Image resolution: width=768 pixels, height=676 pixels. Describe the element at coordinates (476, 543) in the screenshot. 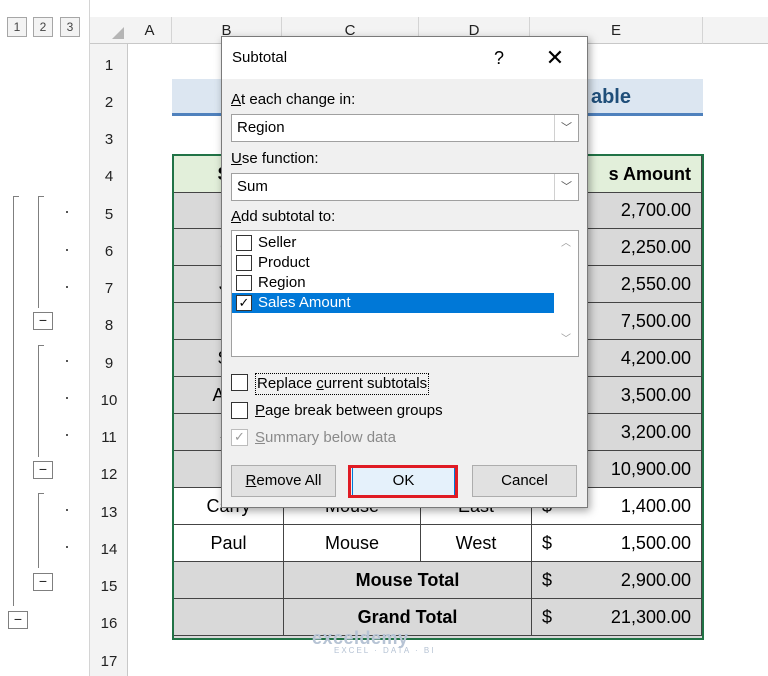

I see `table-cell: West` at that location.